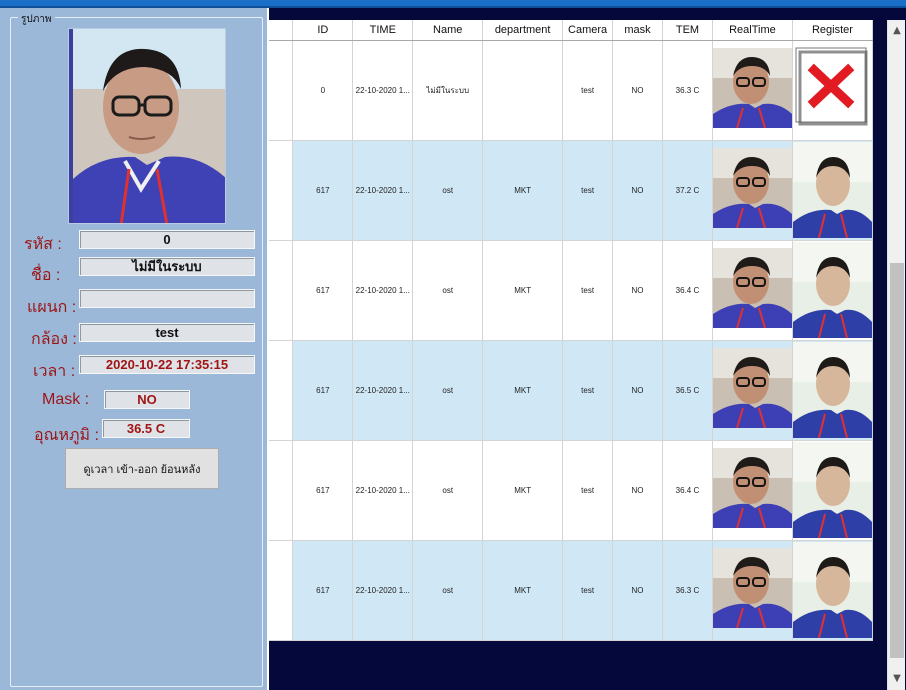 This screenshot has height=690, width=906. What do you see at coordinates (46, 275) in the screenshot?
I see `name-label: ชื่อ :` at bounding box center [46, 275].